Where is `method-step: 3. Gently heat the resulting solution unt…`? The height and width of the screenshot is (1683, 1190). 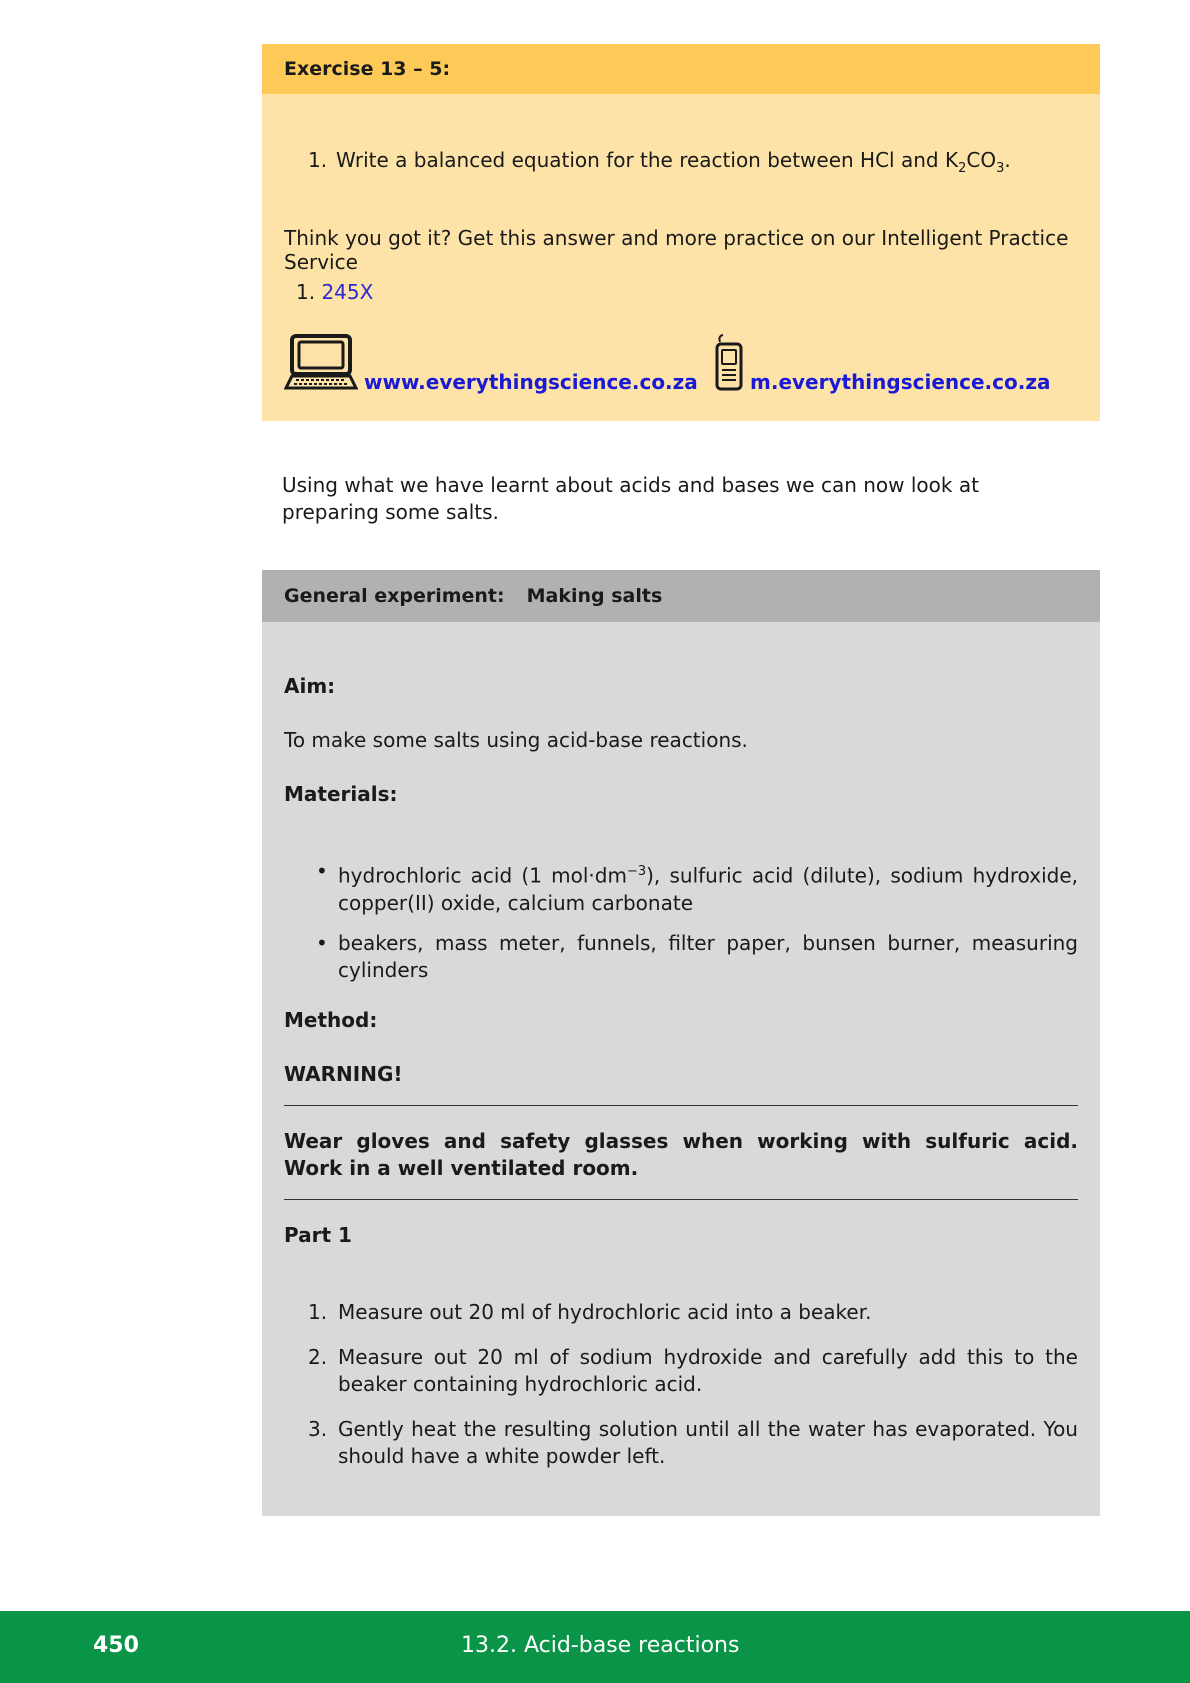 method-step: 3. Gently heat the resulting solution unt… is located at coordinates (693, 1443).